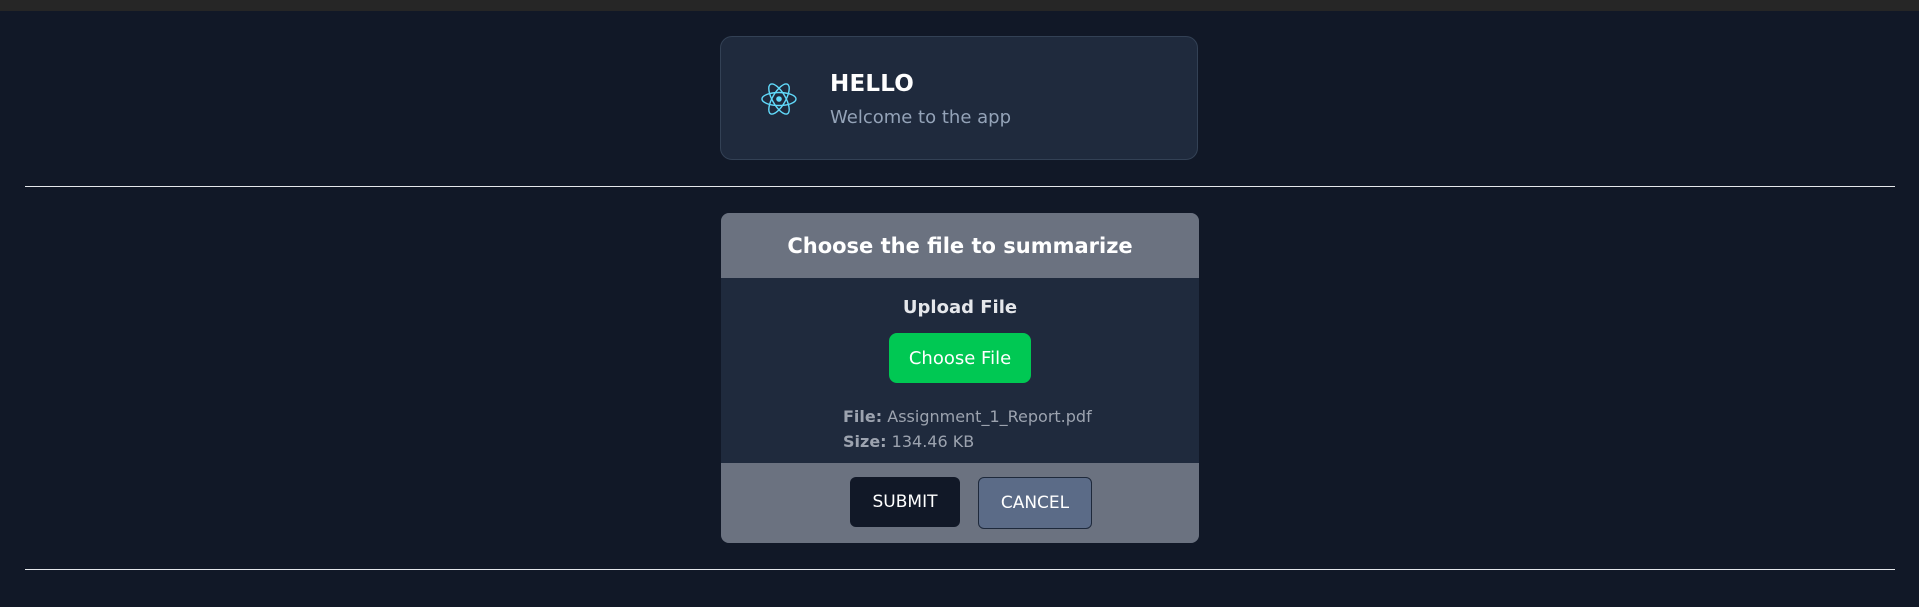 The image size is (1919, 607). Describe the element at coordinates (1035, 503) in the screenshot. I see `cancel-button: CANCEL` at that location.